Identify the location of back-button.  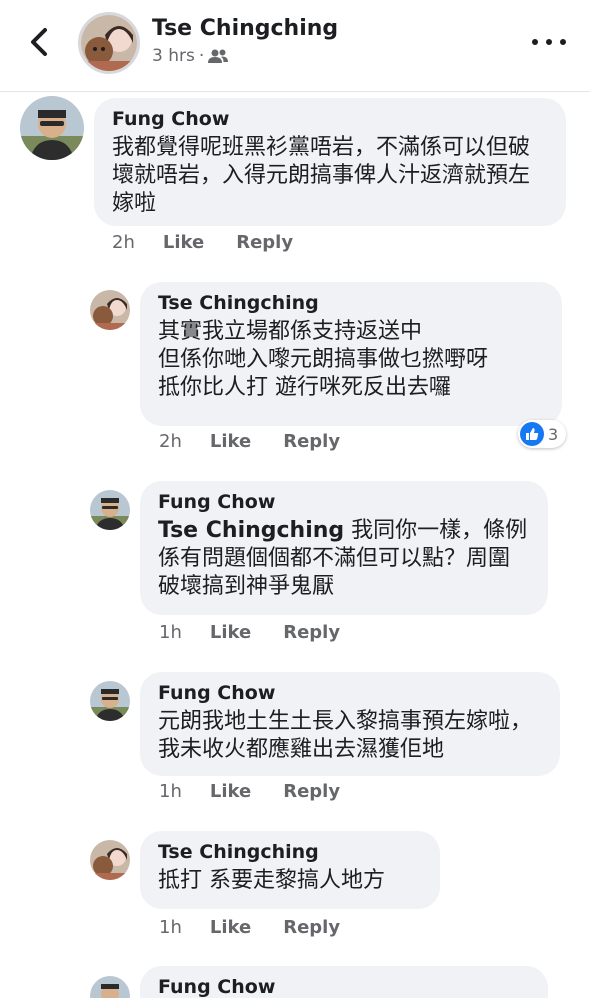
(39, 42).